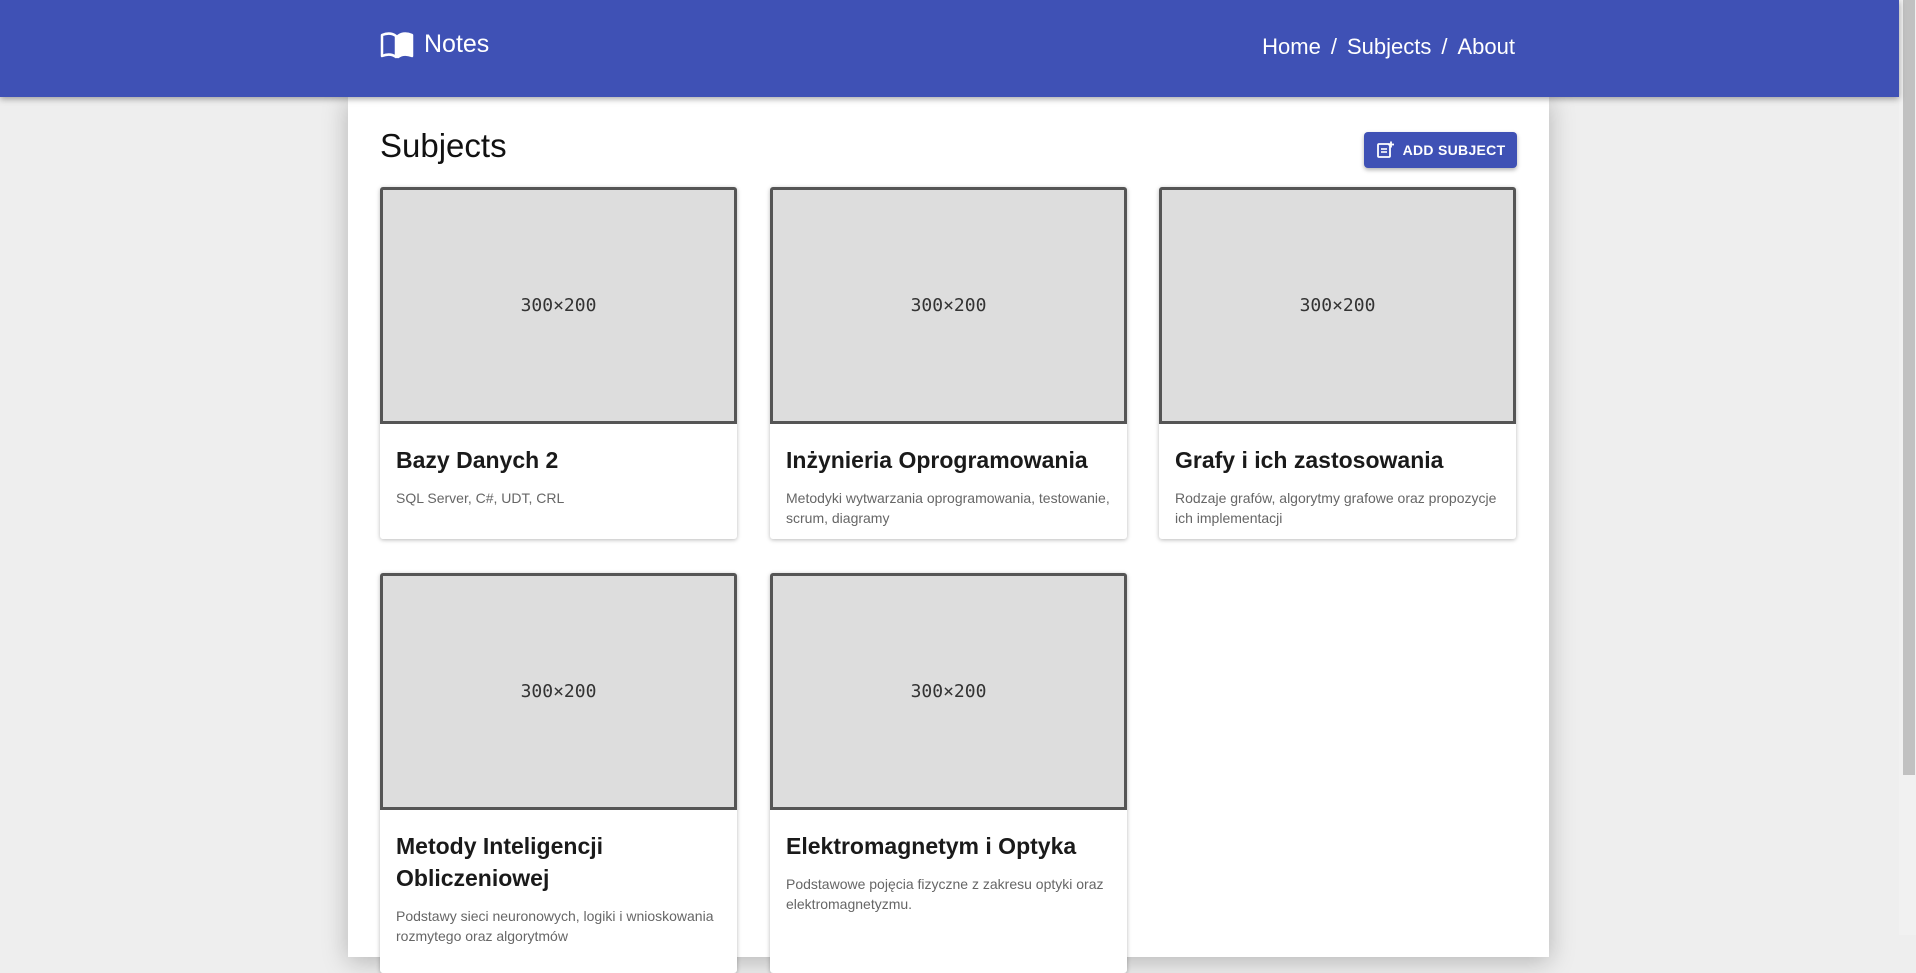 The image size is (1916, 973). What do you see at coordinates (1309, 460) in the screenshot?
I see `card-title: Grafy i ich zastosowania` at bounding box center [1309, 460].